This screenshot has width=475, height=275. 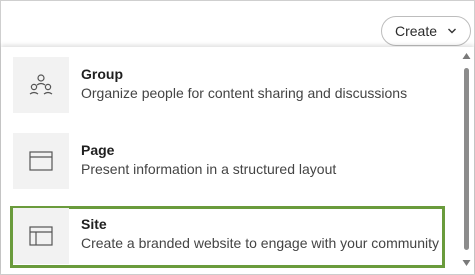 I want to click on menu-item-title: Site, so click(x=94, y=224).